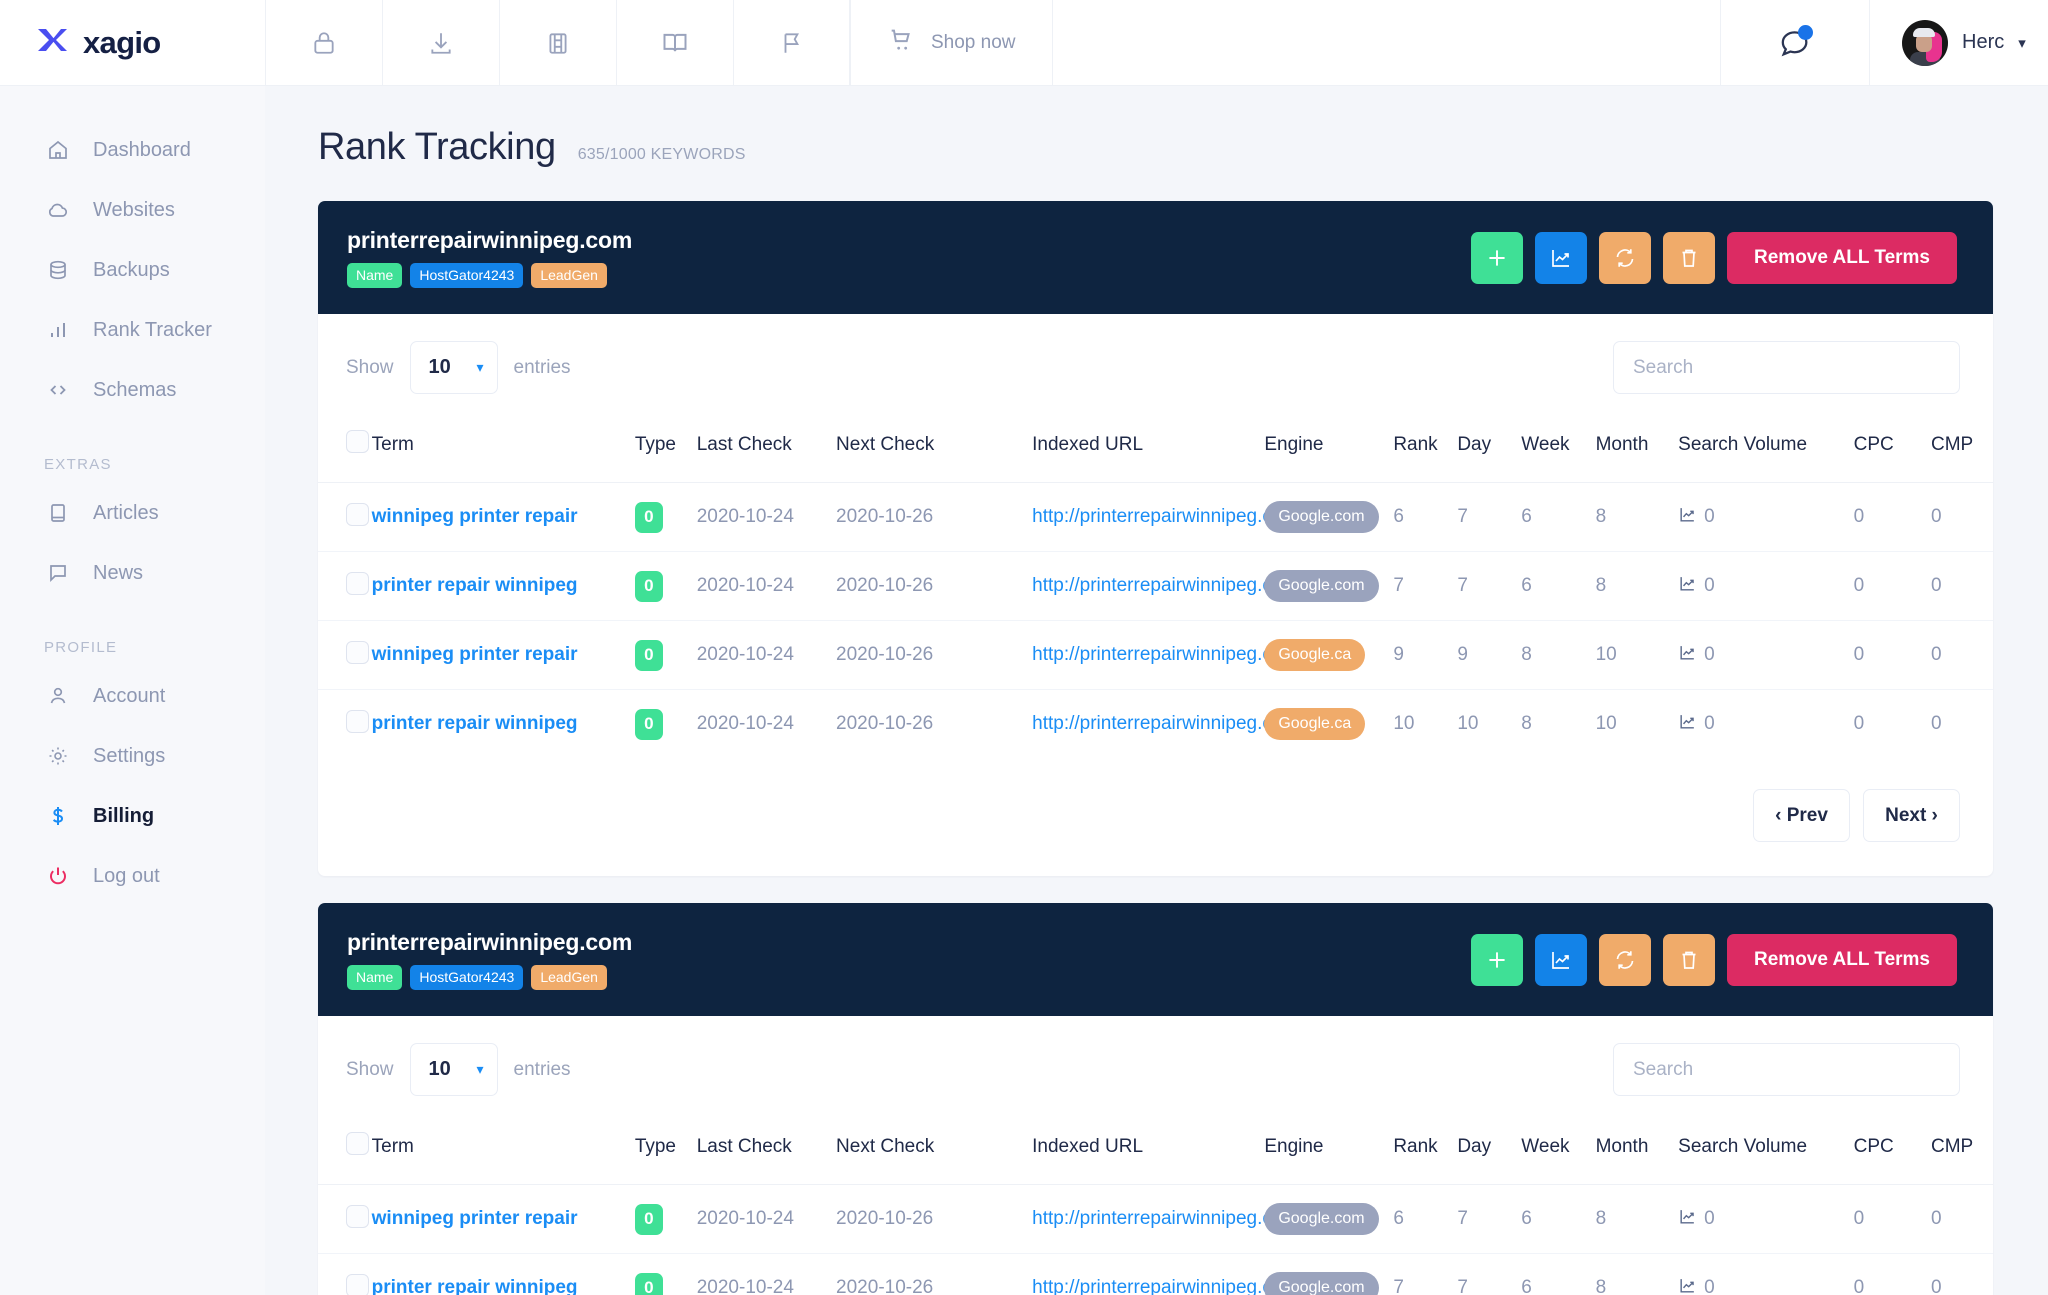 The height and width of the screenshot is (1295, 2048). Describe the element at coordinates (1315, 724) in the screenshot. I see `engine-badge: Google.ca` at that location.